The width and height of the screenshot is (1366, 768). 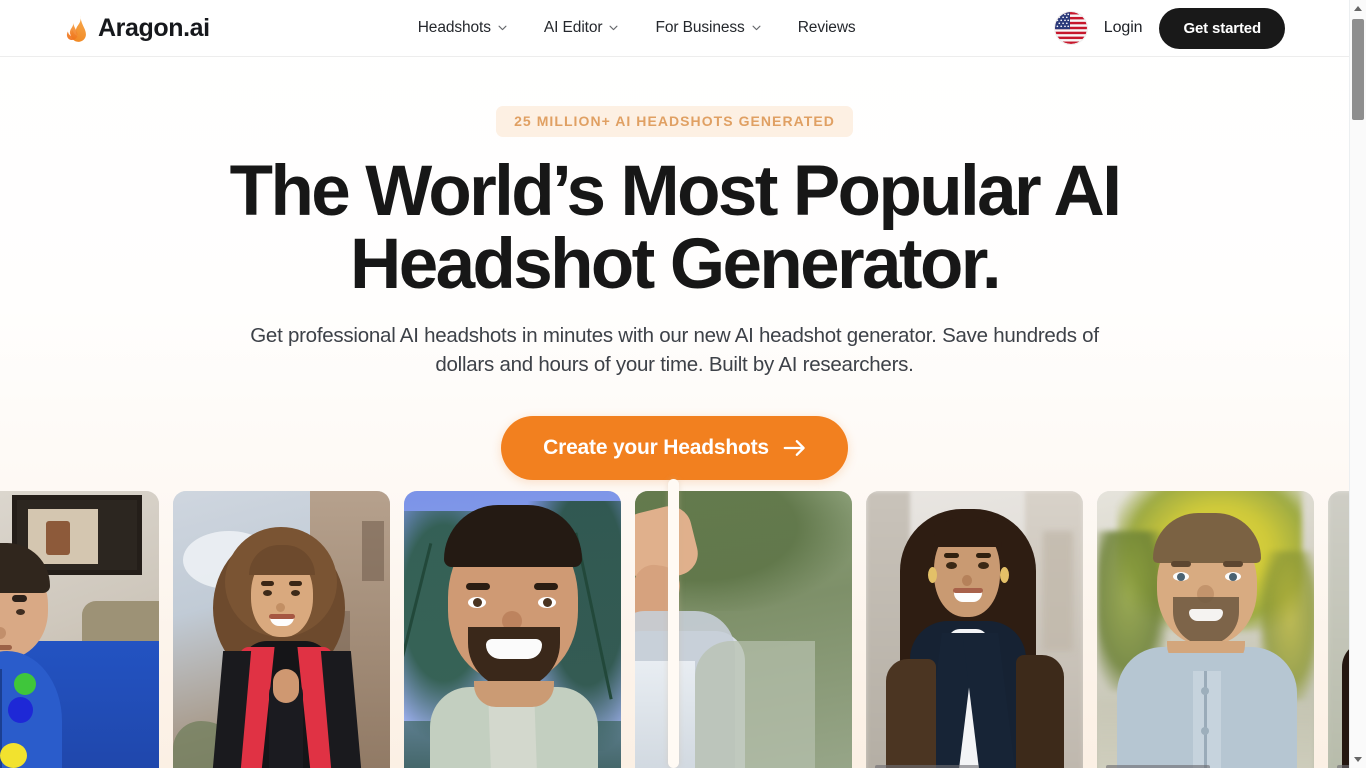 I want to click on scroll-up-button, so click(x=1358, y=8).